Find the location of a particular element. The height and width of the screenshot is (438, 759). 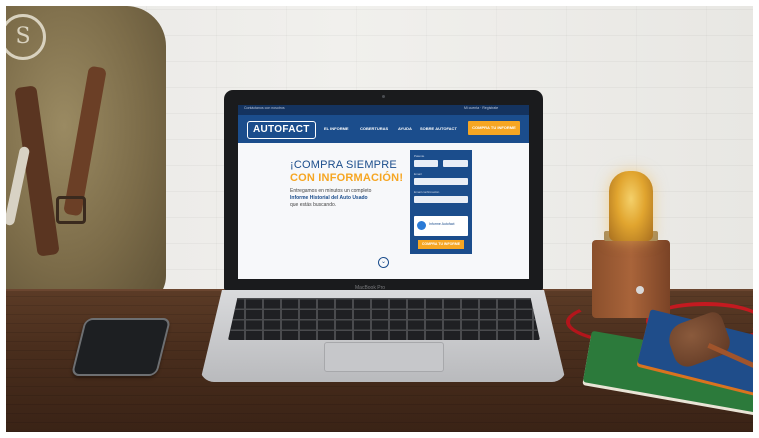

hero-headline: ¡COMPRA SIEMPRE is located at coordinates (343, 165).